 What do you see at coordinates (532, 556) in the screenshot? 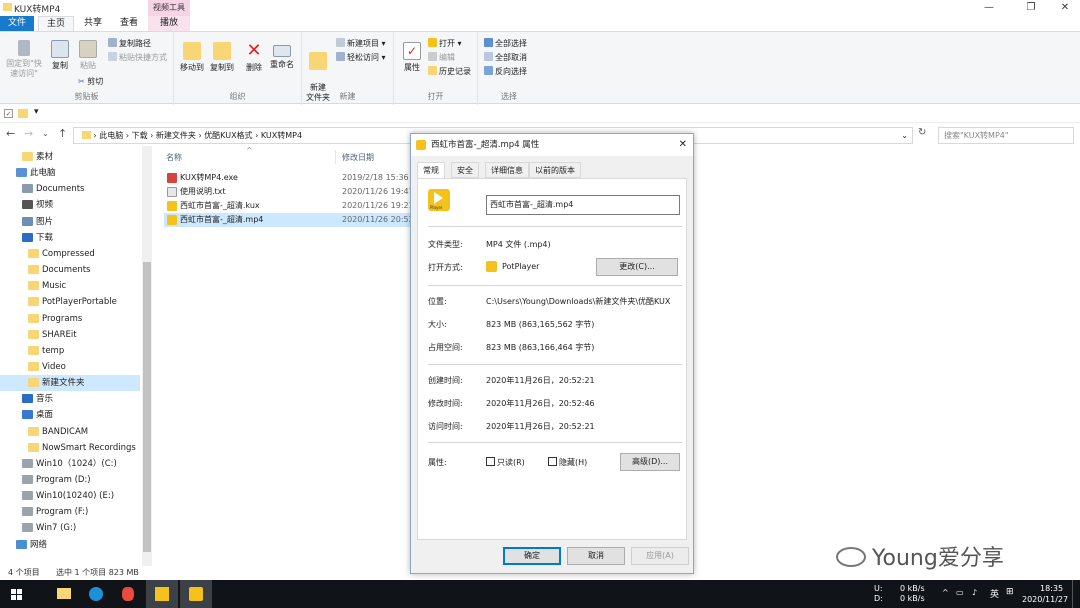
I see `ok-button: 确定` at bounding box center [532, 556].